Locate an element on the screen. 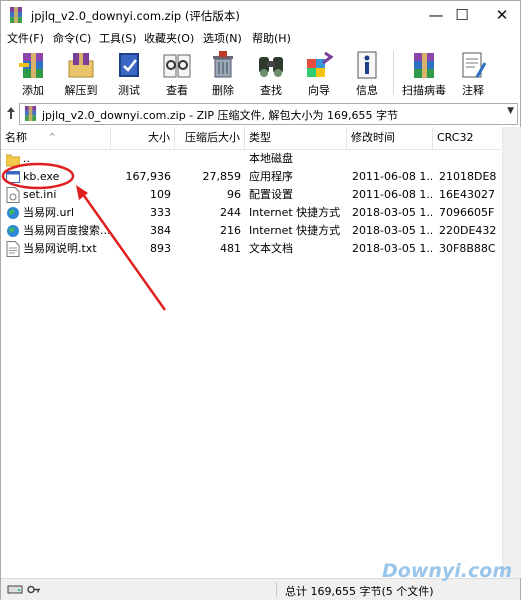 This screenshot has width=521, height=600. wizard-button: 向导 is located at coordinates (319, 73).